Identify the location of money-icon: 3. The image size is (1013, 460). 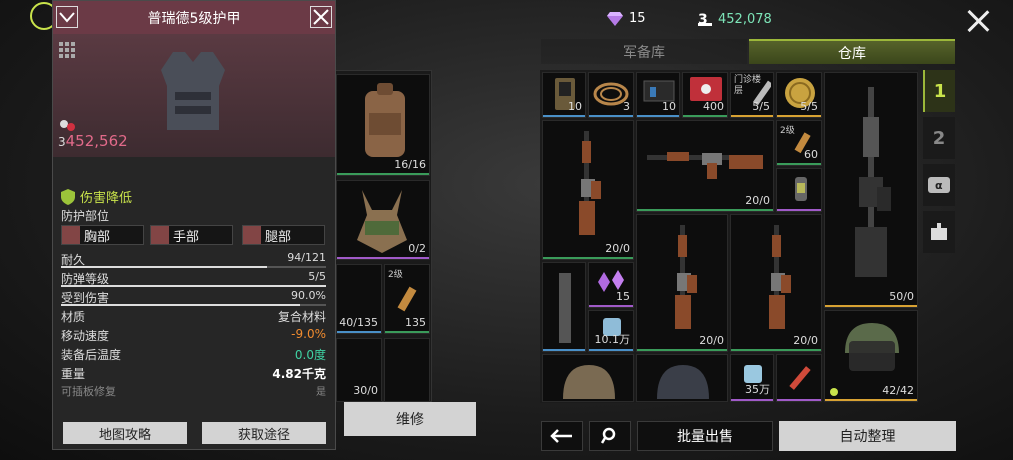
(705, 19).